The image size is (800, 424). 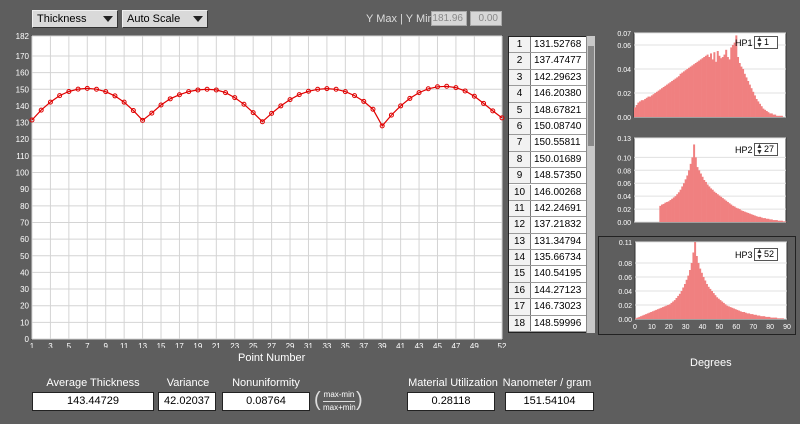 I want to click on list-item-value: 150.08740, so click(x=558, y=126).